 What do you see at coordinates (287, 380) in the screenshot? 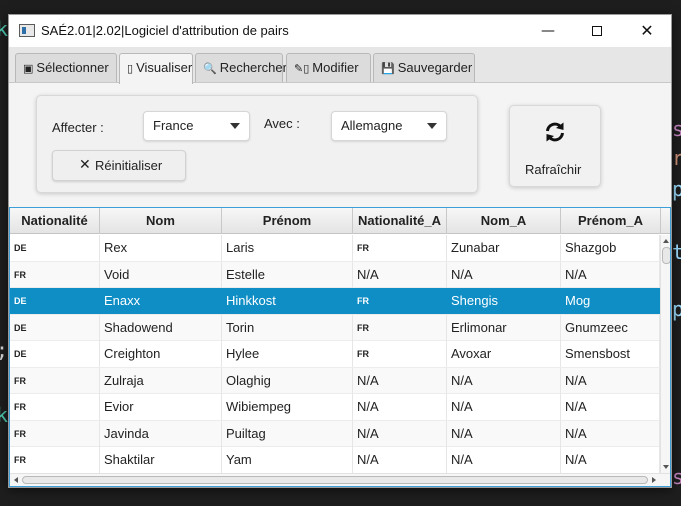
I see `table-cell: Olaghig` at bounding box center [287, 380].